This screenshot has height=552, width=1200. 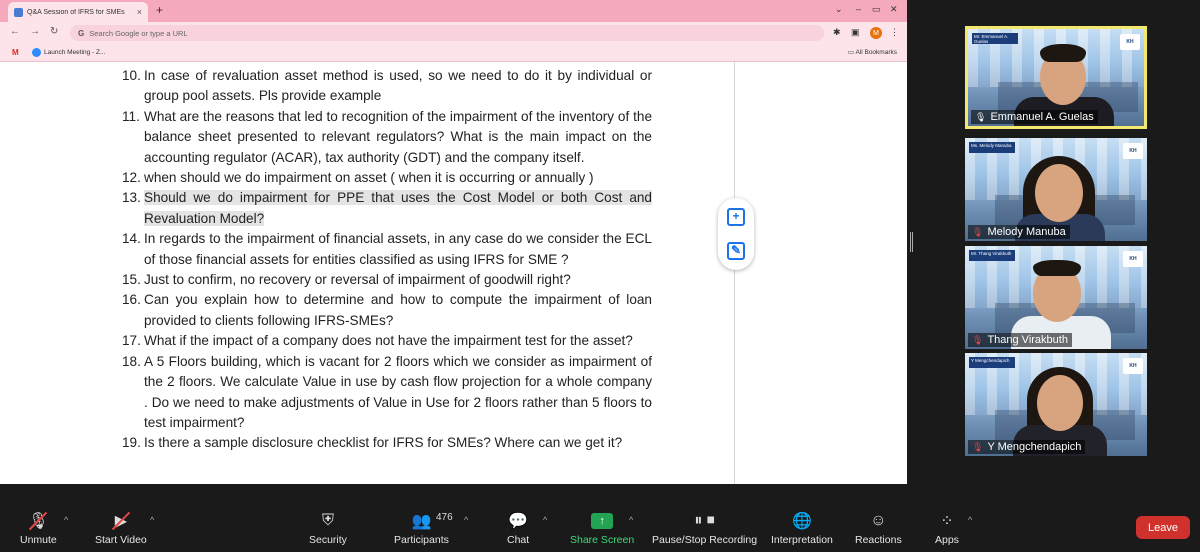 I want to click on start-video-button: ▶ Start Video, so click(x=121, y=528).